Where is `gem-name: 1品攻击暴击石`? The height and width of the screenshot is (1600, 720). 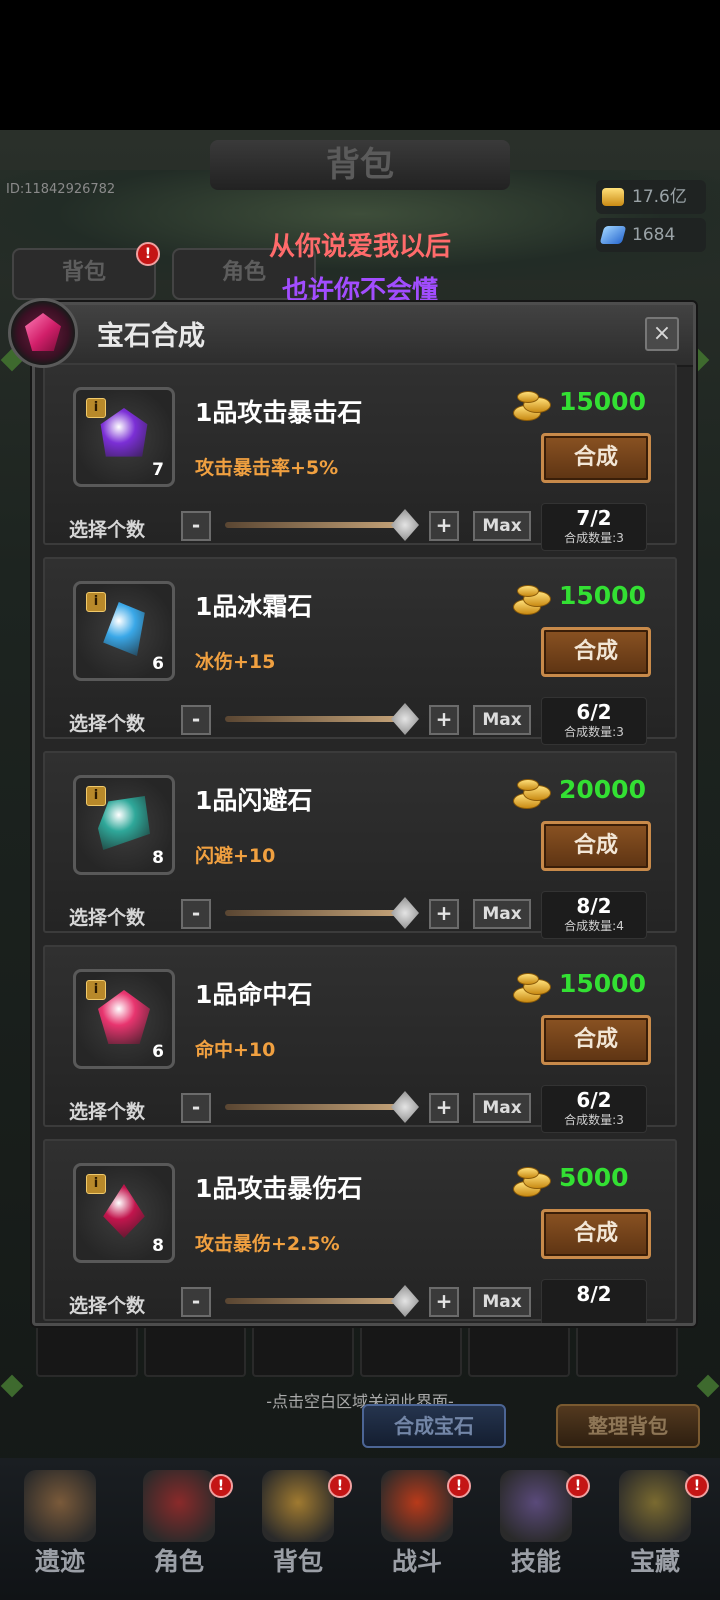
gem-name: 1品攻击暴击石 is located at coordinates (279, 412).